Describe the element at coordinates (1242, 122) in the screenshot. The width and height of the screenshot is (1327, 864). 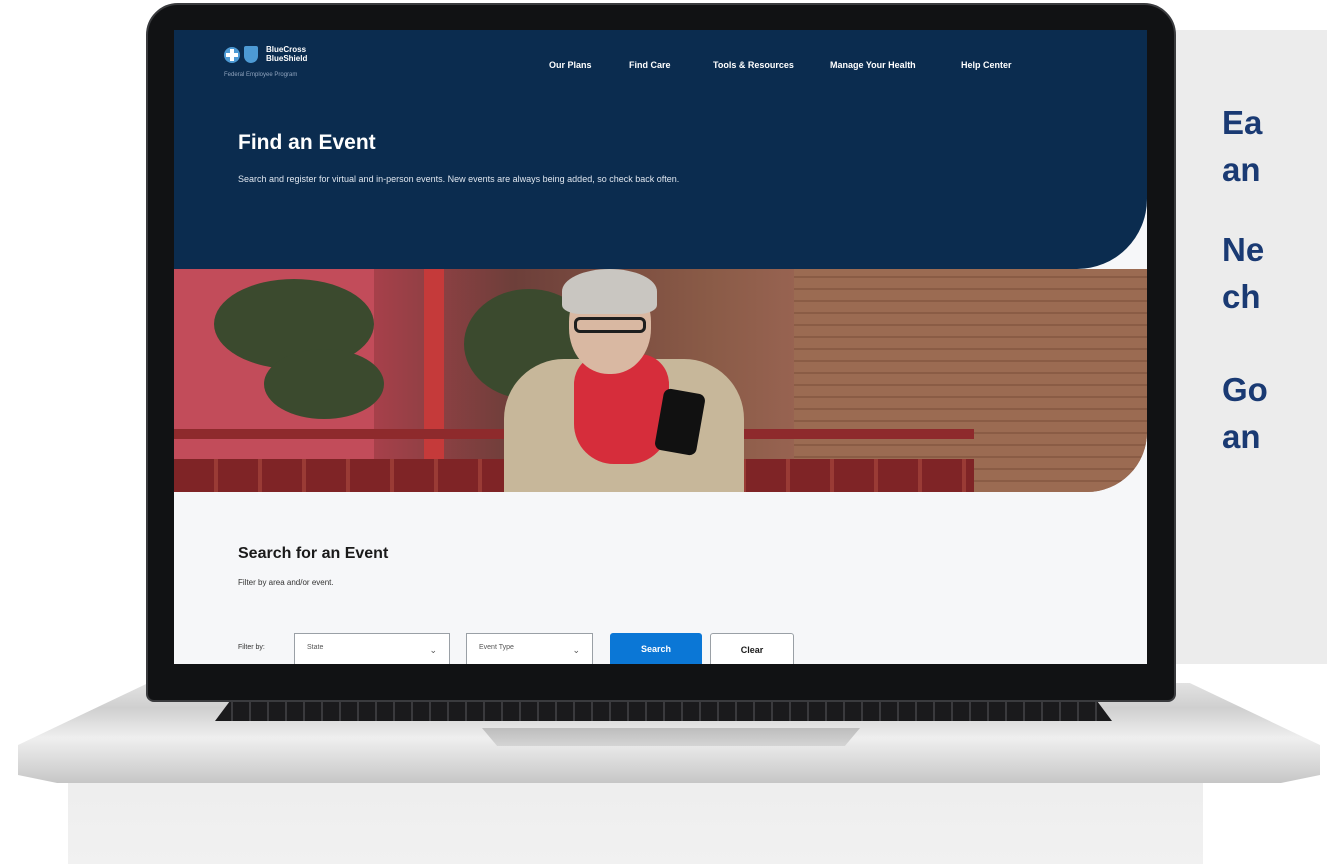
I see `side-text-line: Ea` at that location.